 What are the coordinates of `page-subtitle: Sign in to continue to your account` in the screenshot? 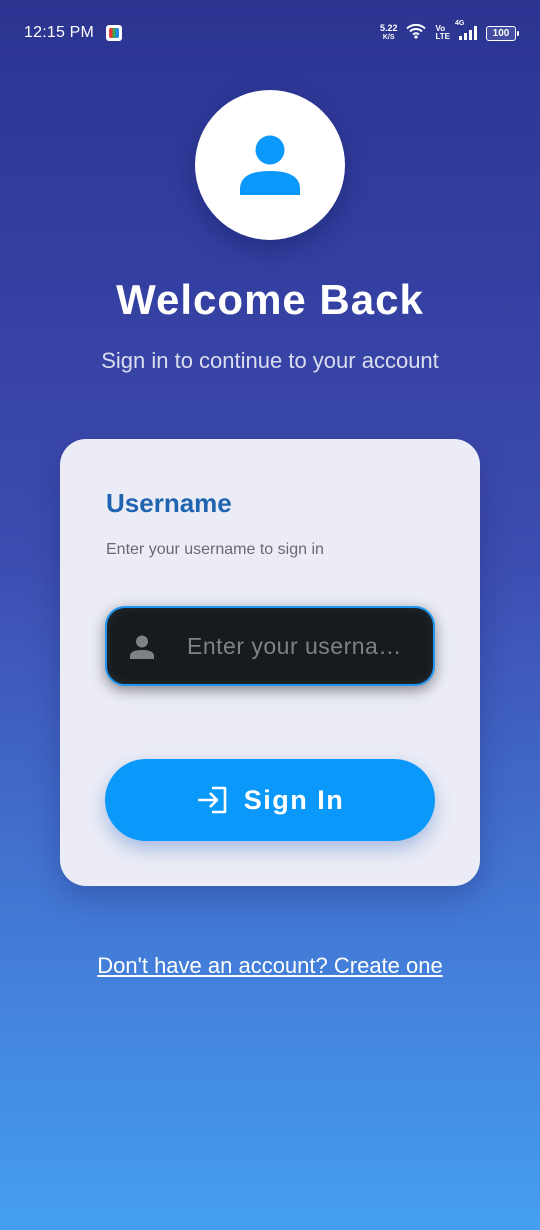 It's located at (270, 360).